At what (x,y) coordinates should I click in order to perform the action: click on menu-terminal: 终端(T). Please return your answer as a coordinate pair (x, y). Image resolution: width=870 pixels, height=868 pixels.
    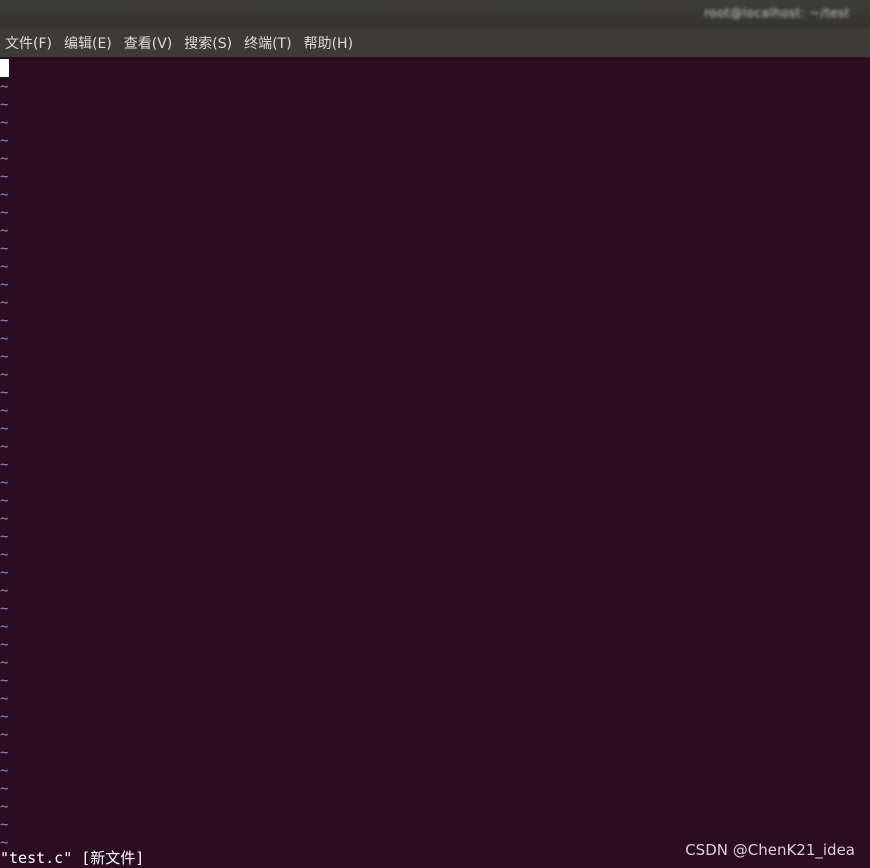
    Looking at the image, I should click on (267, 43).